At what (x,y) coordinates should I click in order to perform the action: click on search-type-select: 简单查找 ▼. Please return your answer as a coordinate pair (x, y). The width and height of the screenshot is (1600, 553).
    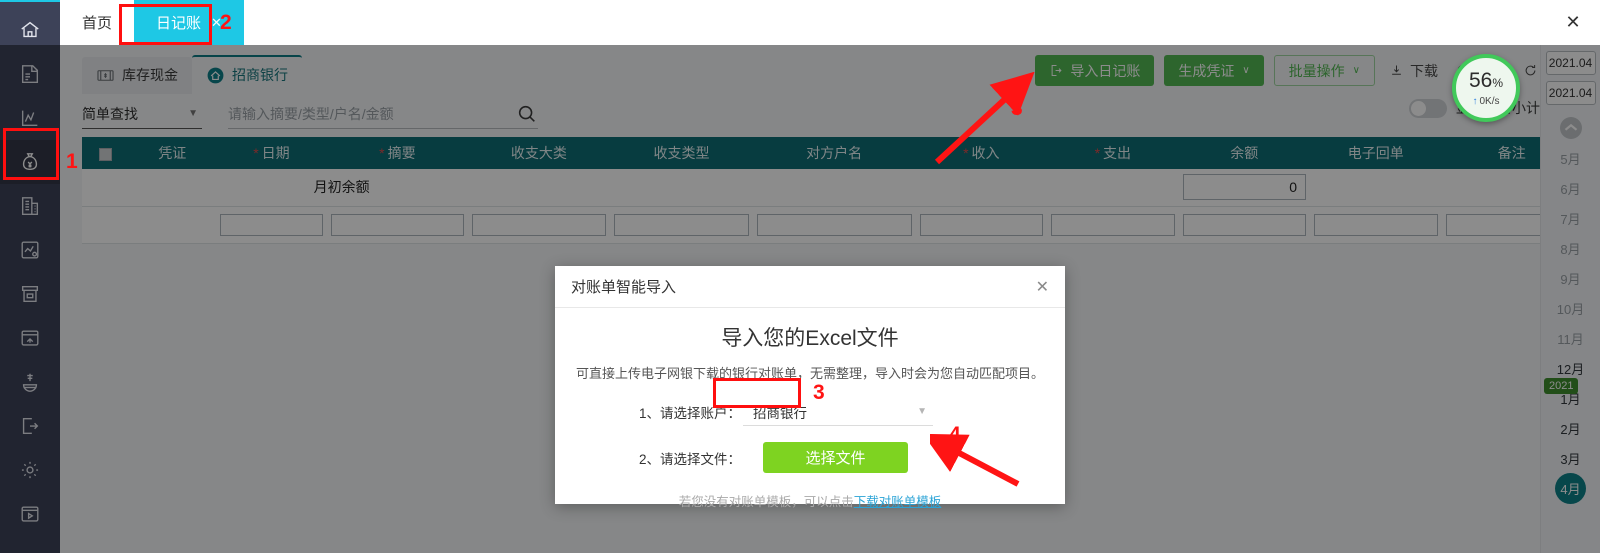
    Looking at the image, I should click on (142, 114).